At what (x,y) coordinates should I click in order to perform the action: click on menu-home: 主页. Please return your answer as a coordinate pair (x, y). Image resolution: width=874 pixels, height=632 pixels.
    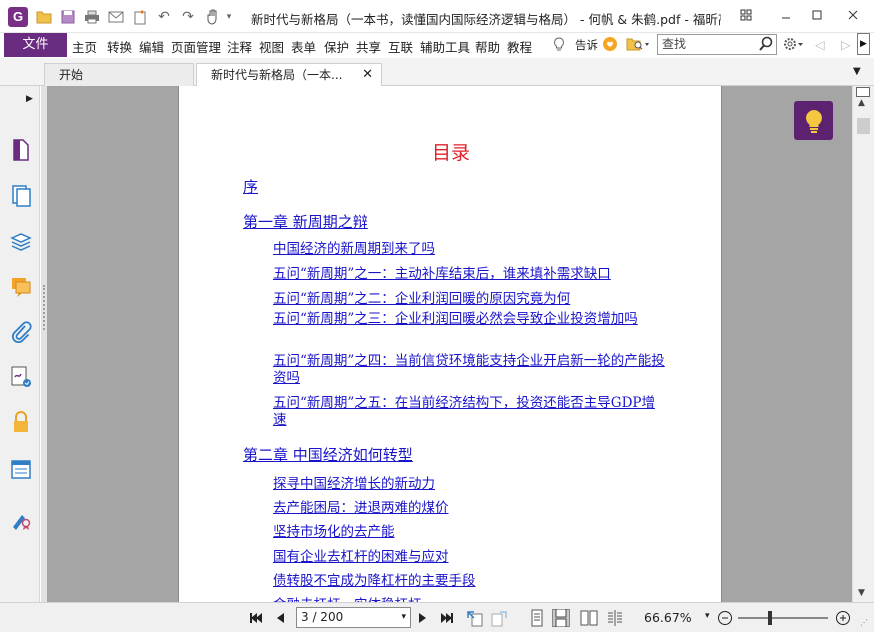
    Looking at the image, I should click on (84, 46).